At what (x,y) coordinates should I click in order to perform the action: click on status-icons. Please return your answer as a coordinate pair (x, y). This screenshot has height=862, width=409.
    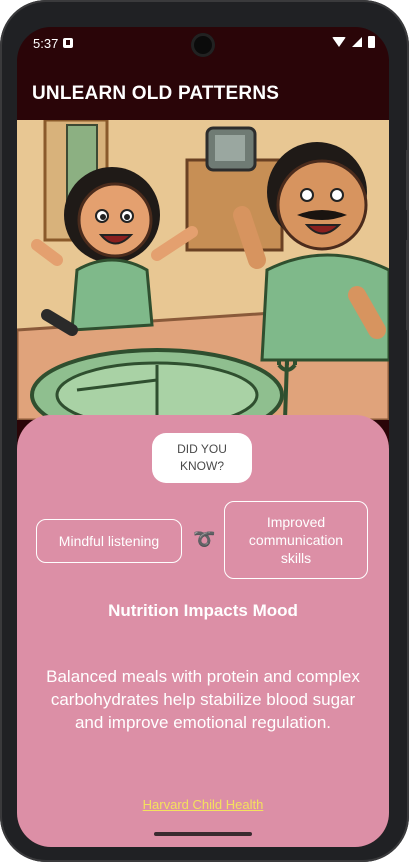
    Looking at the image, I should click on (353, 42).